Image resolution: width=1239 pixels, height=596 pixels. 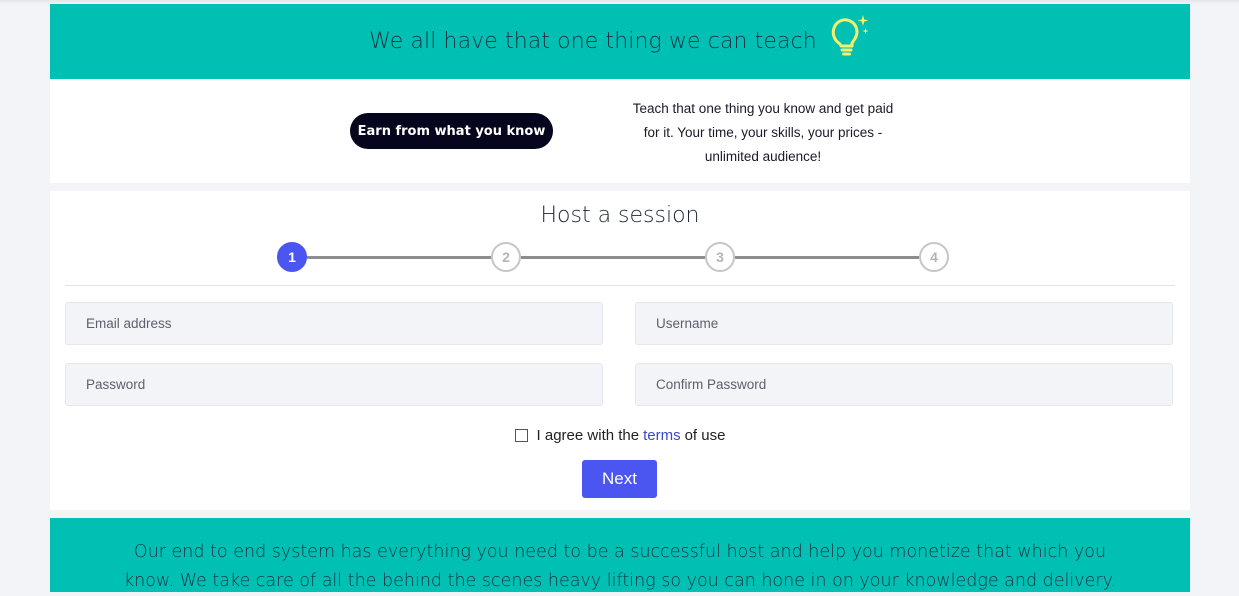 I want to click on step-4: 4, so click(x=934, y=257).